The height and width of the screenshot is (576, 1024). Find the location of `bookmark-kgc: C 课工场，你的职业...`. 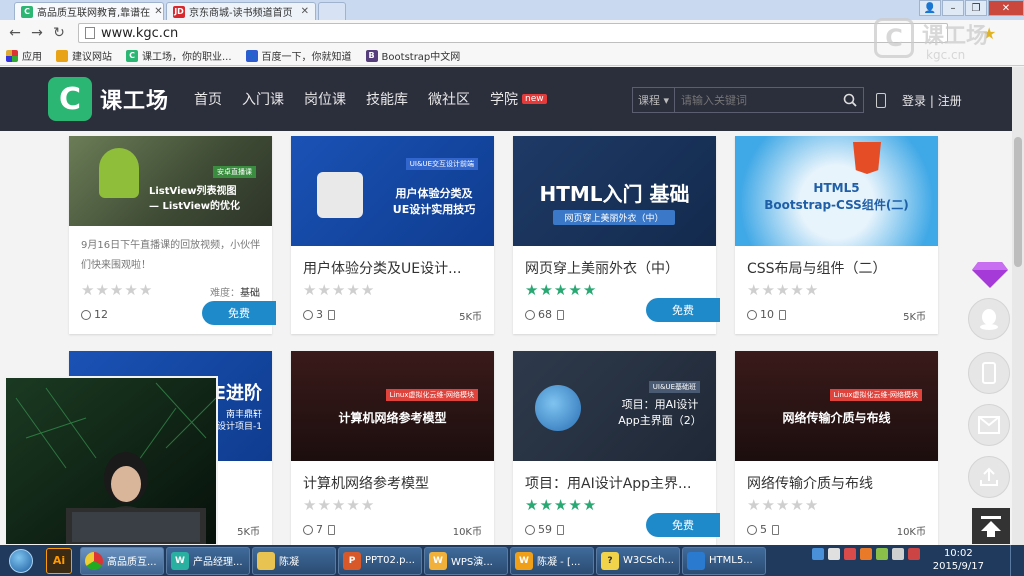

bookmark-kgc: C 课工场，你的职业... is located at coordinates (179, 55).